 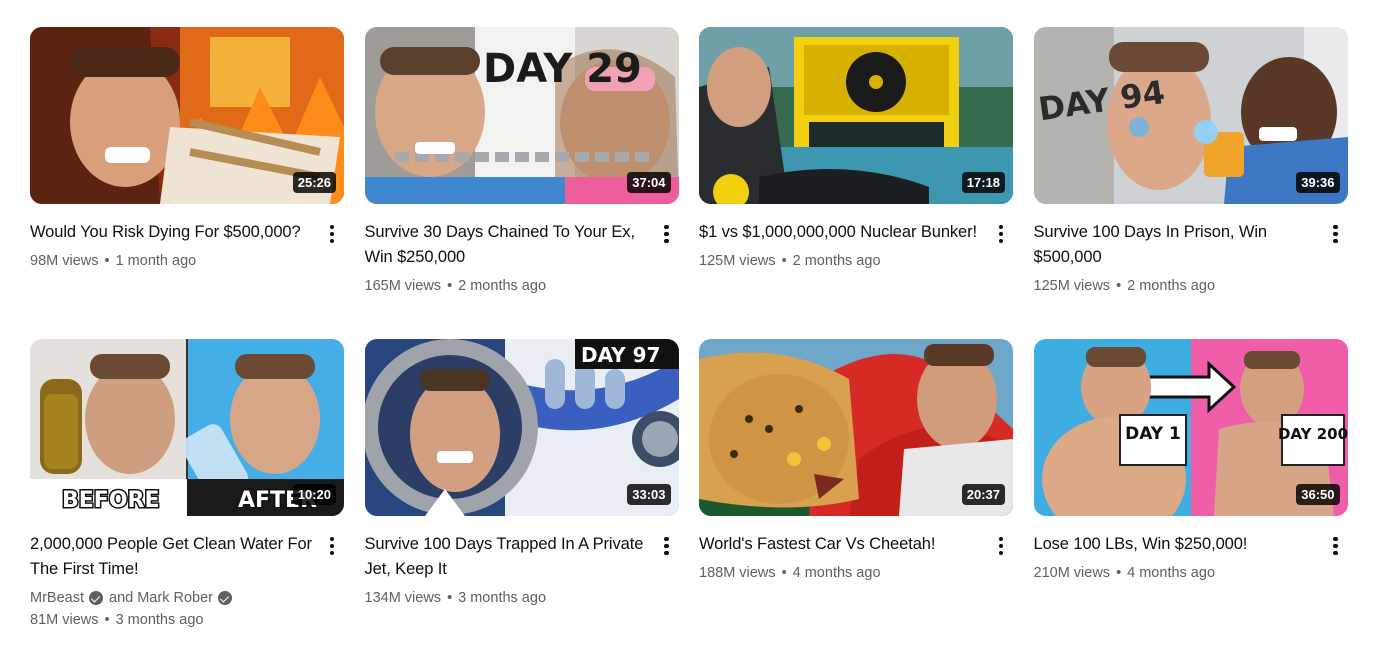 I want to click on video-thumbnail: DAY 1 DAY 200 36:50, so click(x=1190, y=427).